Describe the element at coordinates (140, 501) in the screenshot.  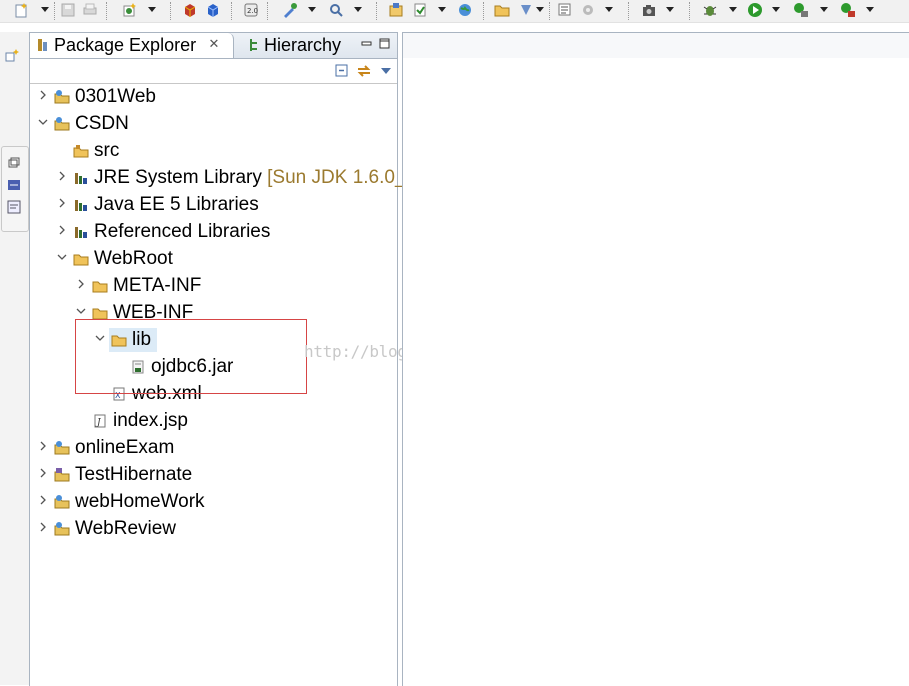
I see `tree-item-label: webHomeWork` at that location.